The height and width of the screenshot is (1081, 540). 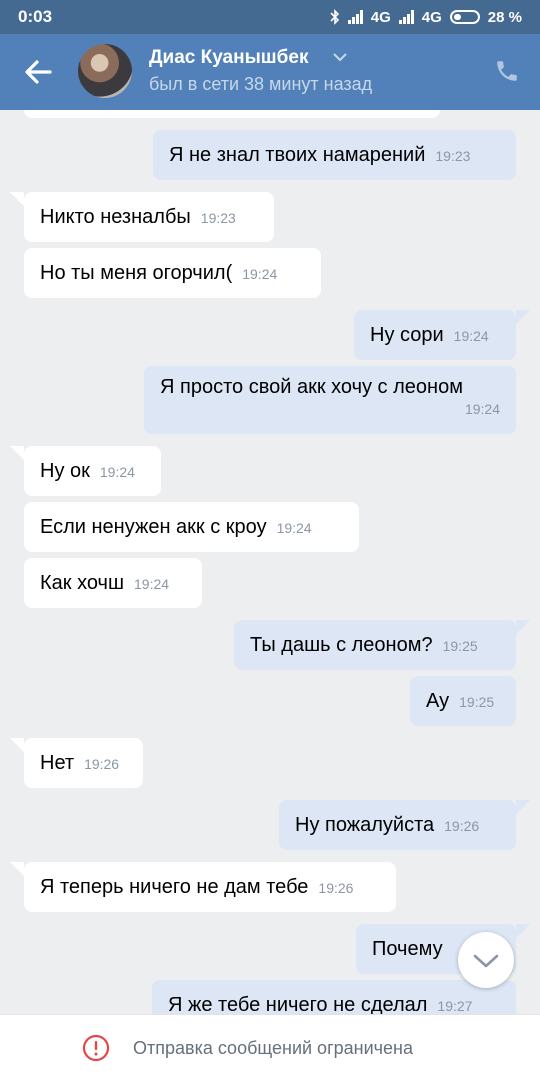 What do you see at coordinates (65, 471) in the screenshot?
I see `message-text: Ну ок` at bounding box center [65, 471].